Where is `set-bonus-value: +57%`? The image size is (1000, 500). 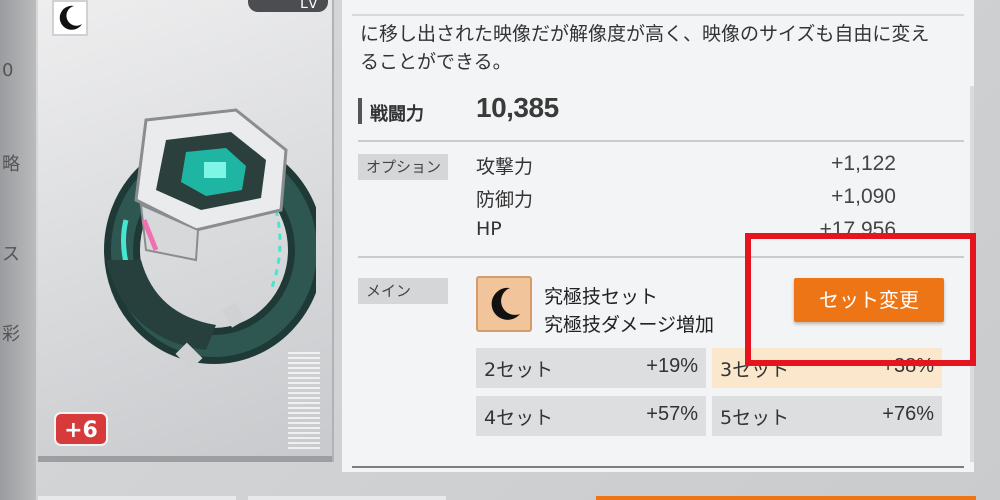
set-bonus-value: +57% is located at coordinates (672, 414).